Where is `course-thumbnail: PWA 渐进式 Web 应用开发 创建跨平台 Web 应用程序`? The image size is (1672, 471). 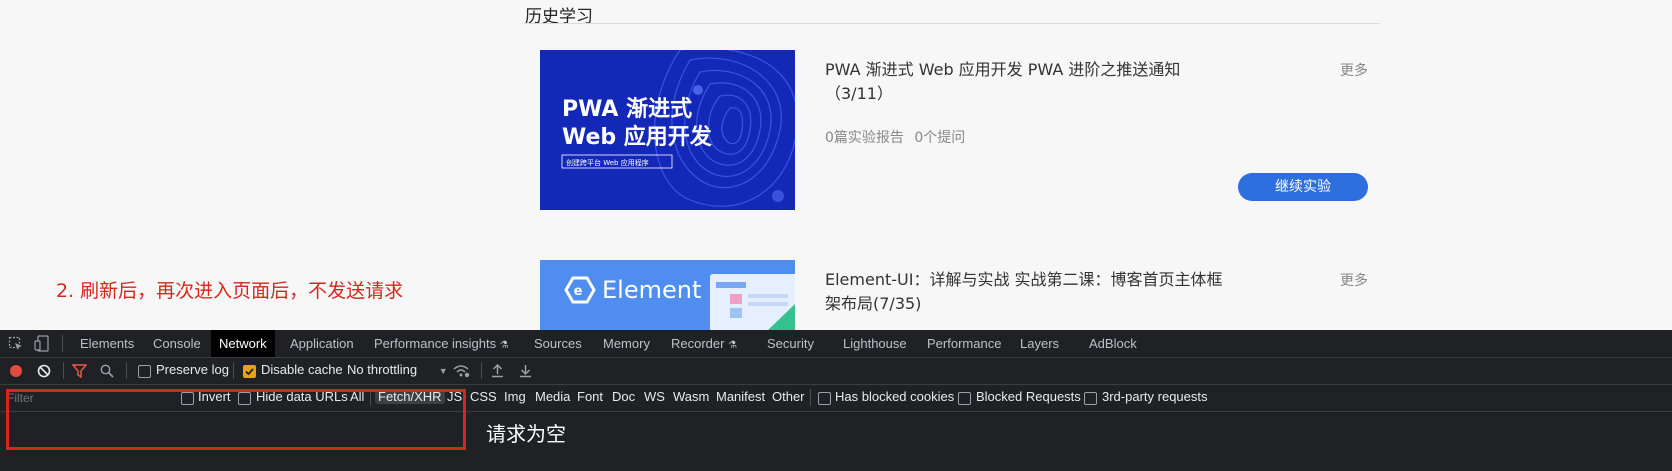
course-thumbnail: PWA 渐进式 Web 应用开发 创建跨平台 Web 应用程序 is located at coordinates (667, 130).